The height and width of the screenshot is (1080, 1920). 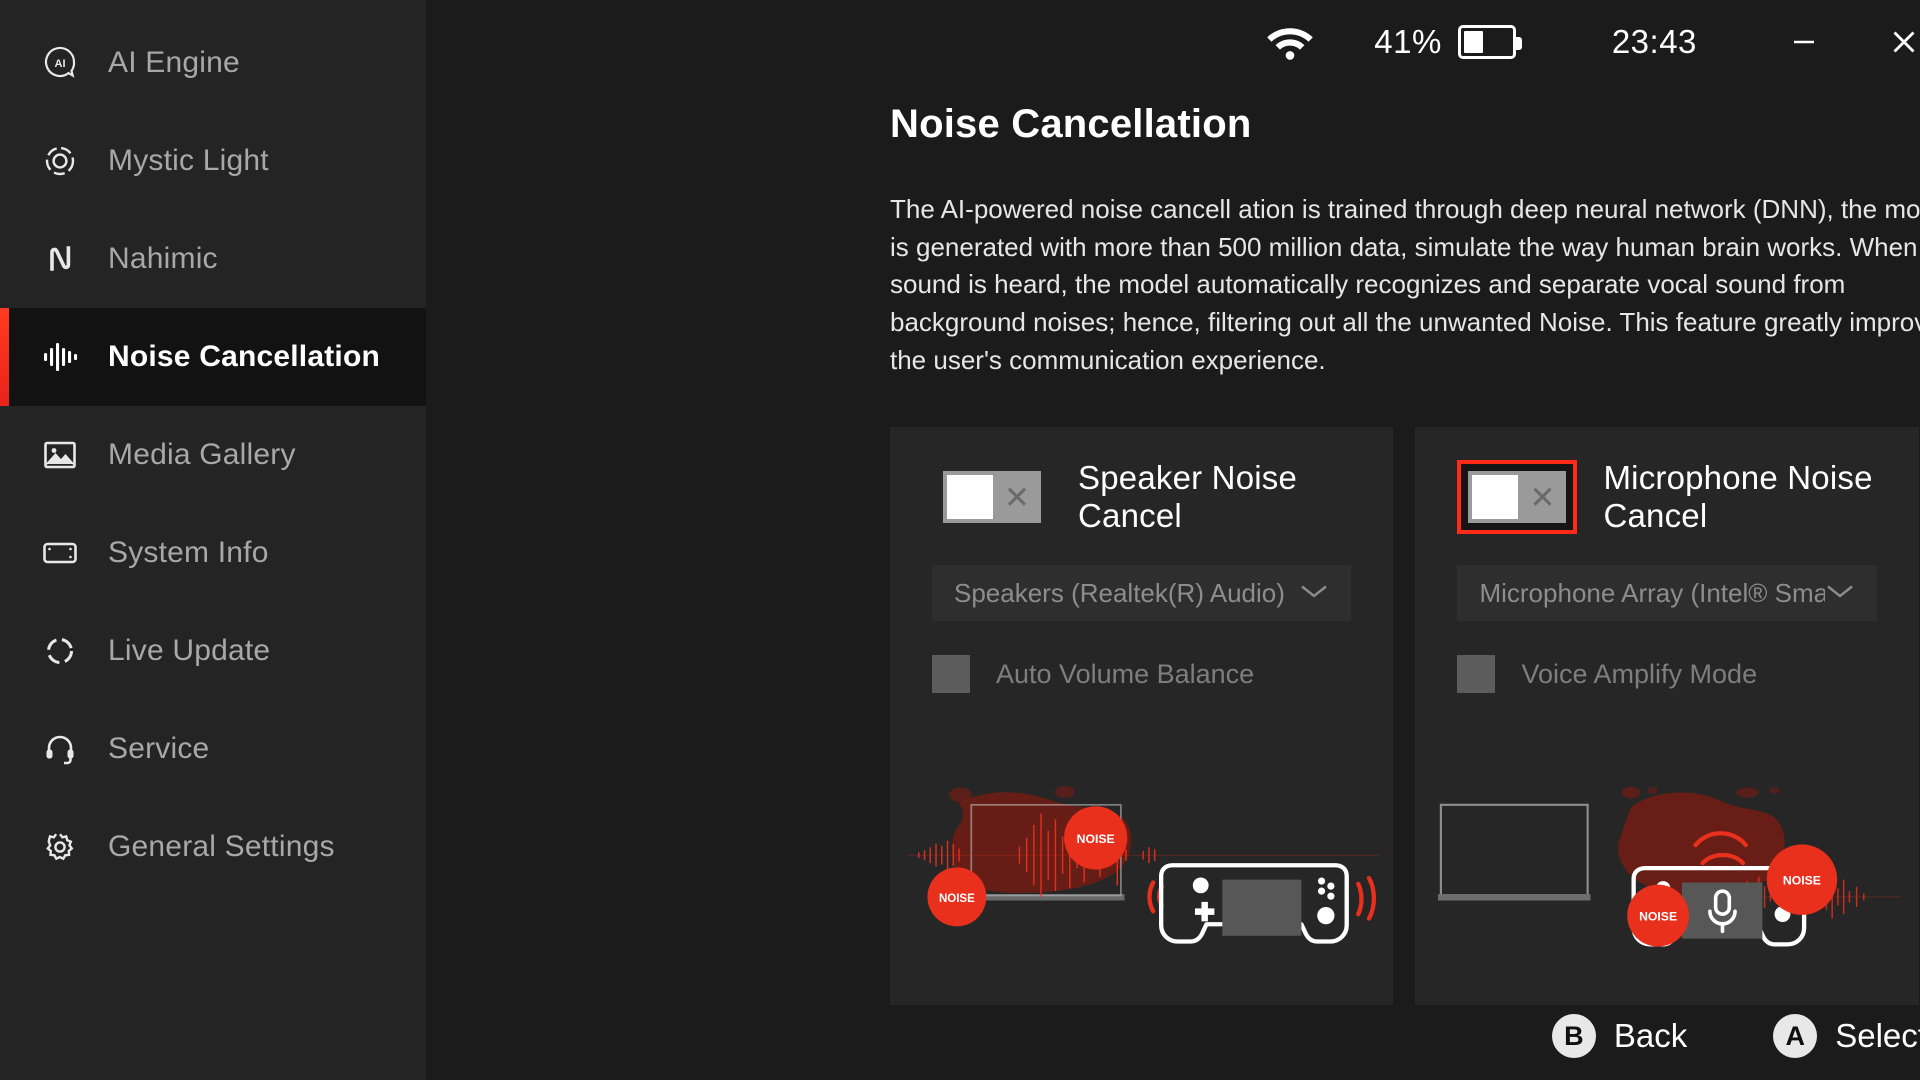 I want to click on sidebar-item-label: Media Gallery, so click(x=202, y=454).